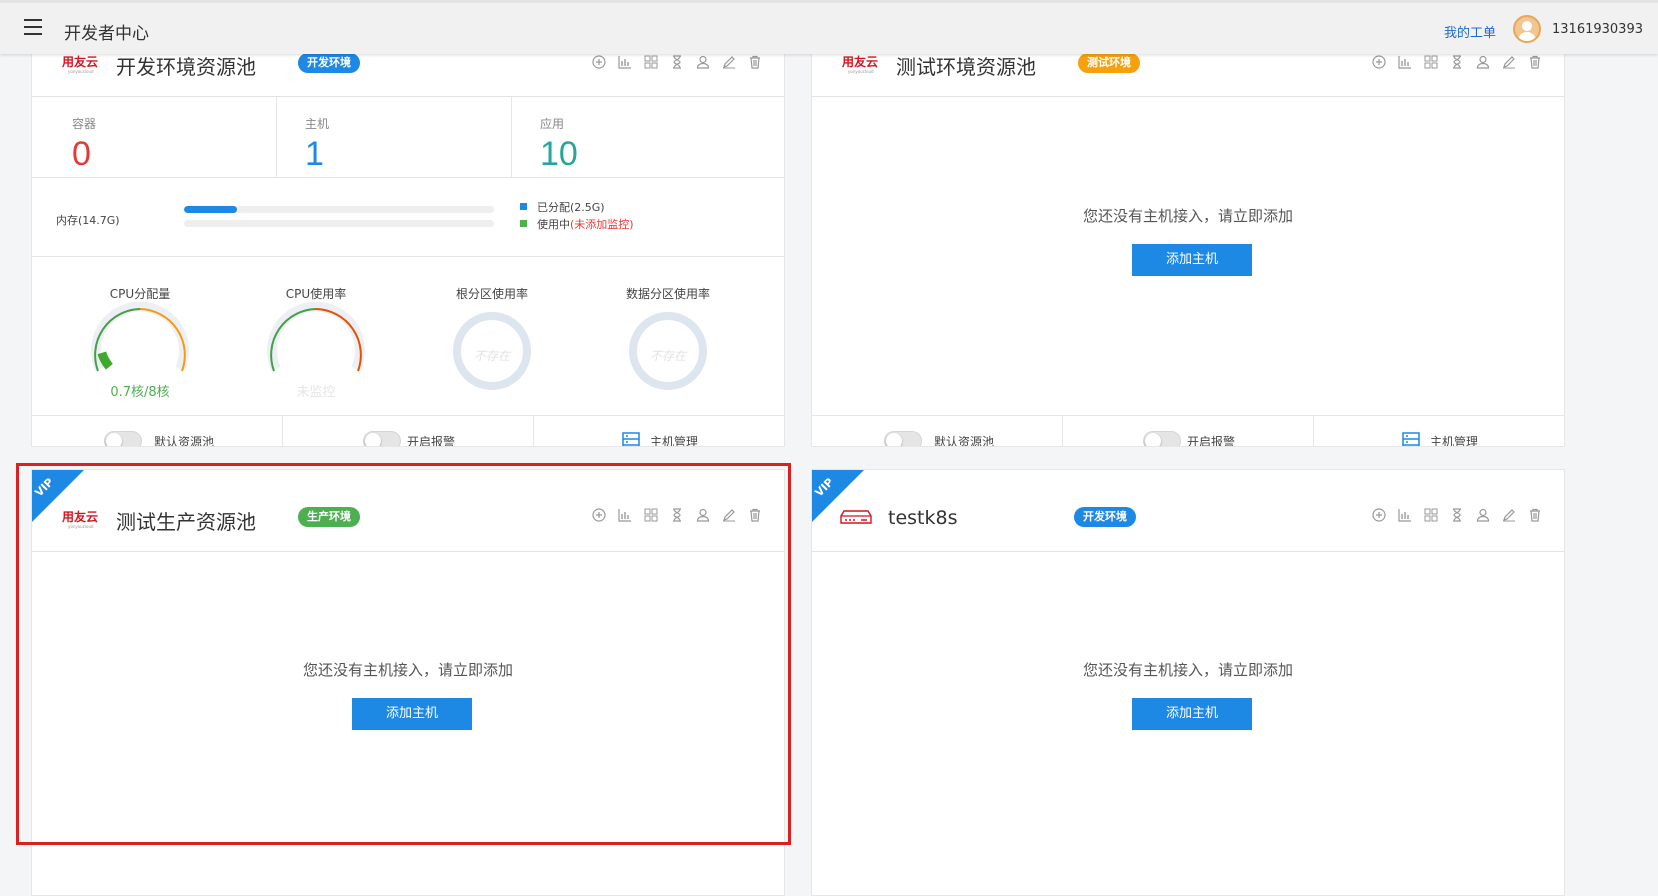 This screenshot has width=1658, height=896. What do you see at coordinates (339, 209) in the screenshot?
I see `memory-allocated-bar` at bounding box center [339, 209].